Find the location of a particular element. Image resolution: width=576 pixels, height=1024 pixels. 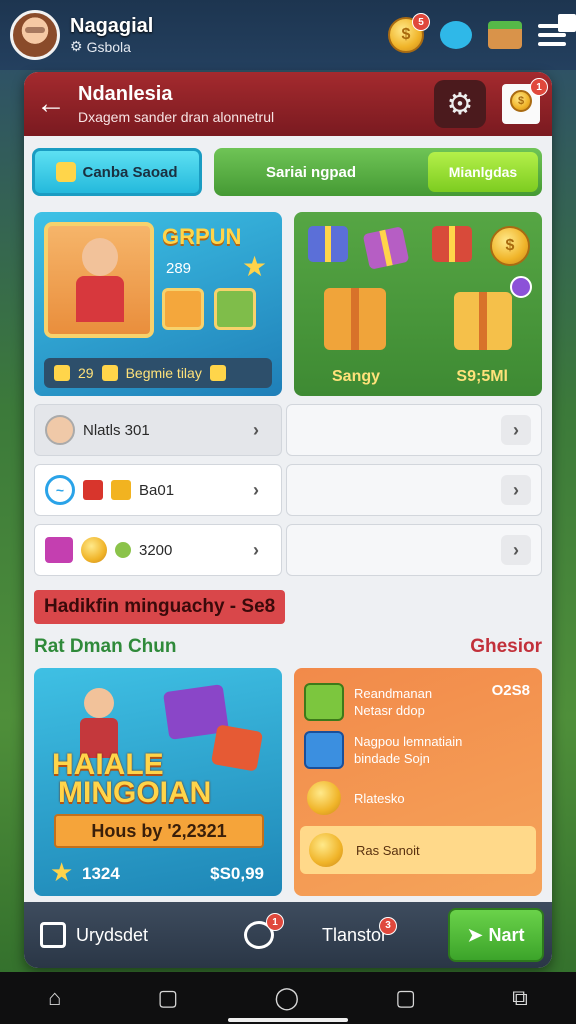

recent-icon: ⧉ is located at coordinates (520, 998).